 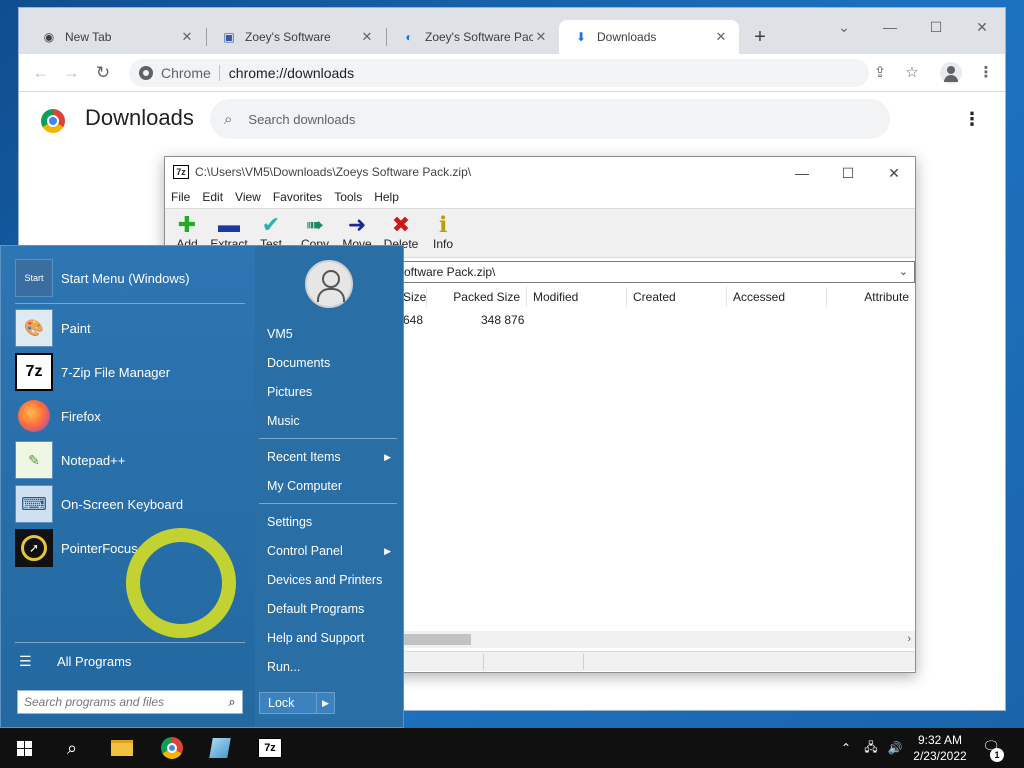 What do you see at coordinates (846, 748) in the screenshot?
I see `chevron-up-icon: ⌃` at bounding box center [846, 748].